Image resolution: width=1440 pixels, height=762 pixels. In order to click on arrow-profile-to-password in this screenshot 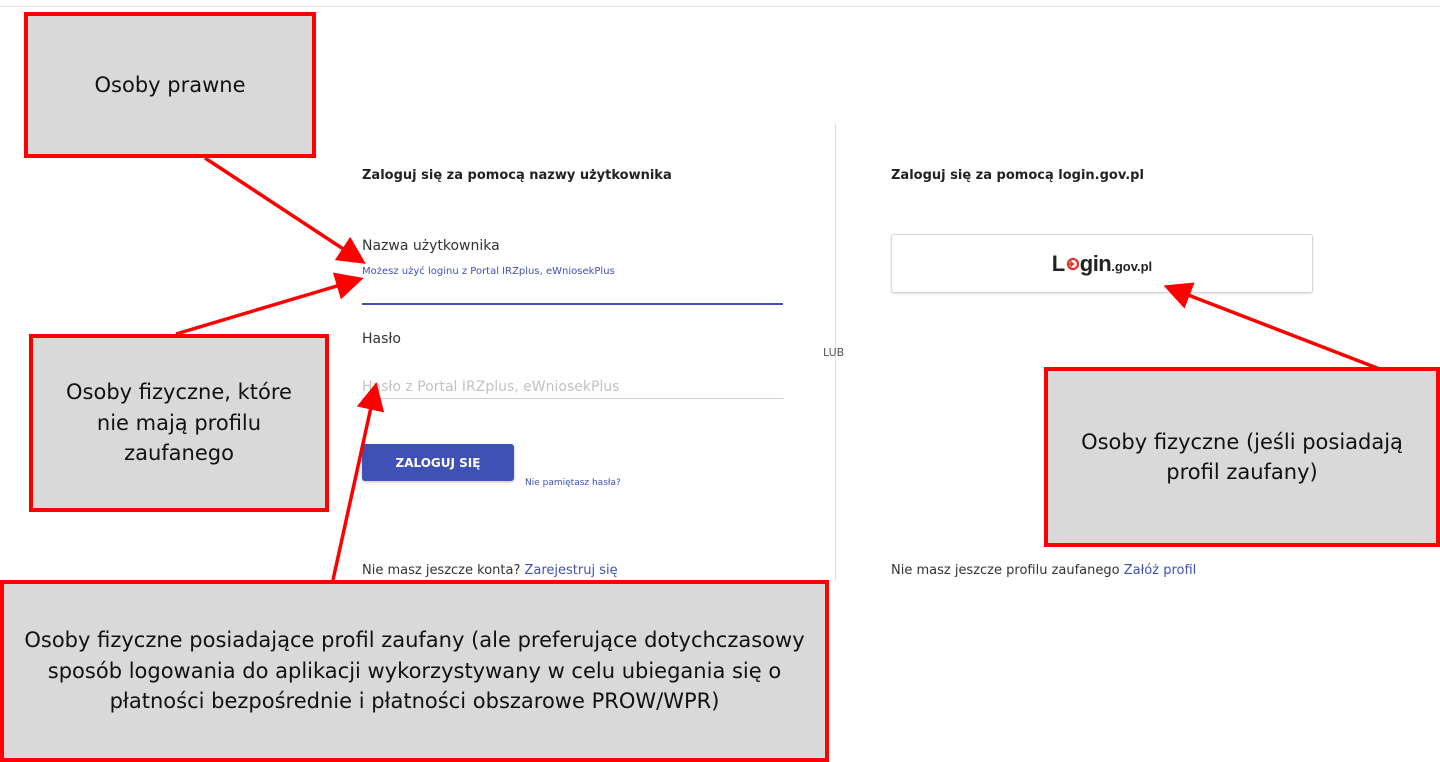, I will do `click(358, 481)`.